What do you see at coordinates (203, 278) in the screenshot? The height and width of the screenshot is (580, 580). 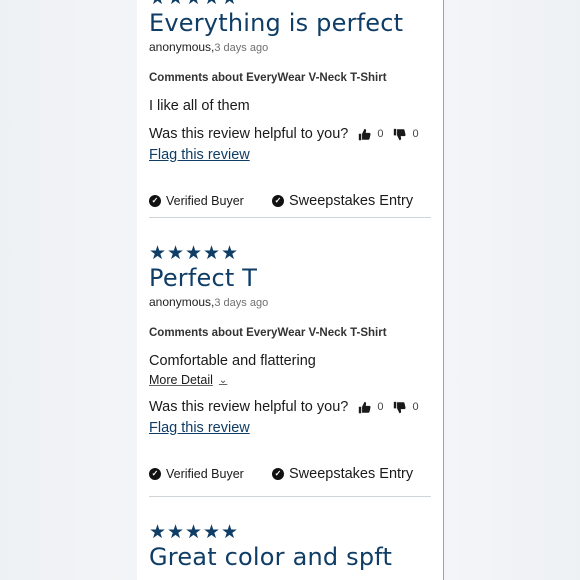 I see `review-title: Perfect T` at bounding box center [203, 278].